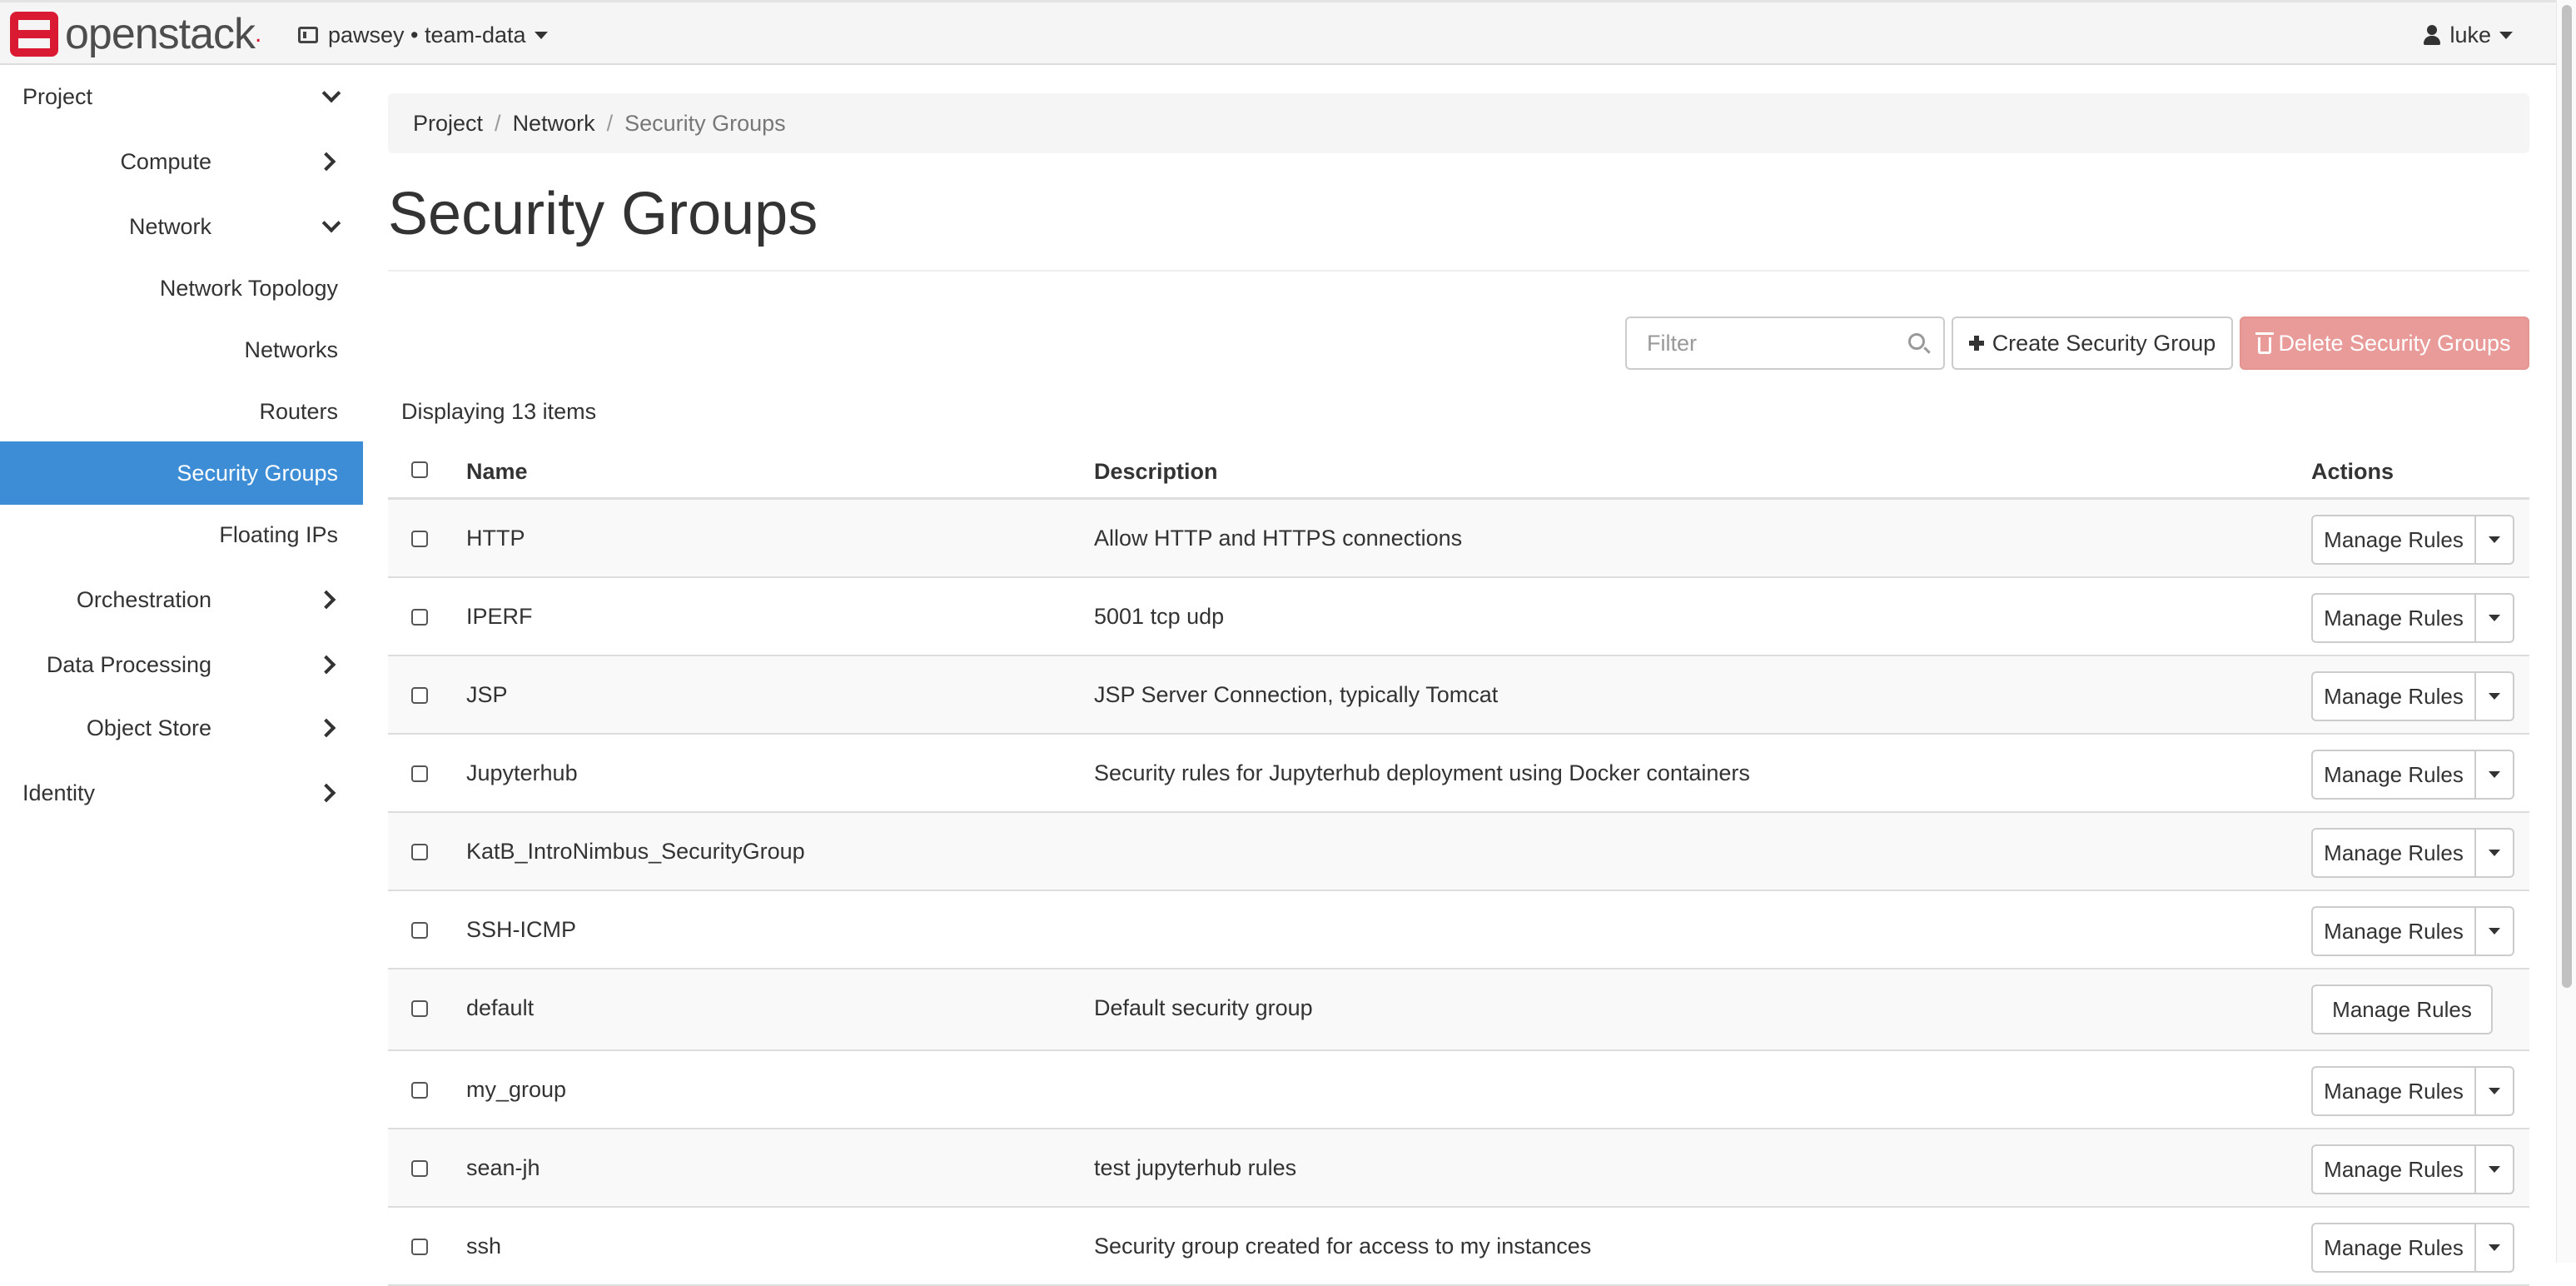  Describe the element at coordinates (2567, 496) in the screenshot. I see `scrollbar-thumb` at that location.